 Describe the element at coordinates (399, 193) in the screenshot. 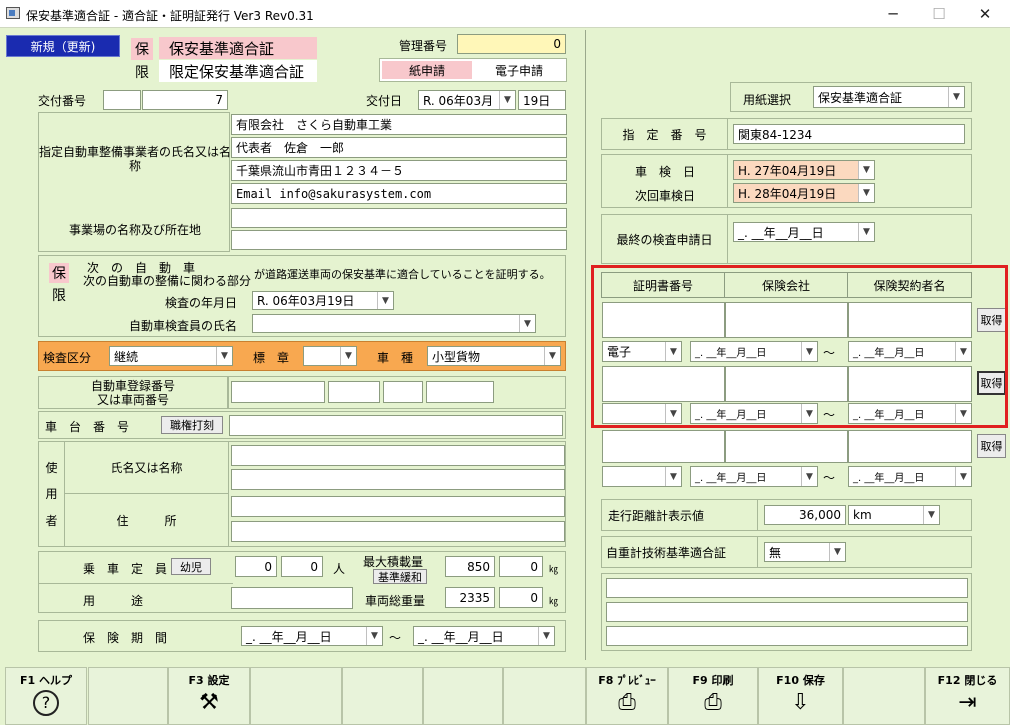

I see `shop-email-field: Email info@sakurasystem.com` at that location.